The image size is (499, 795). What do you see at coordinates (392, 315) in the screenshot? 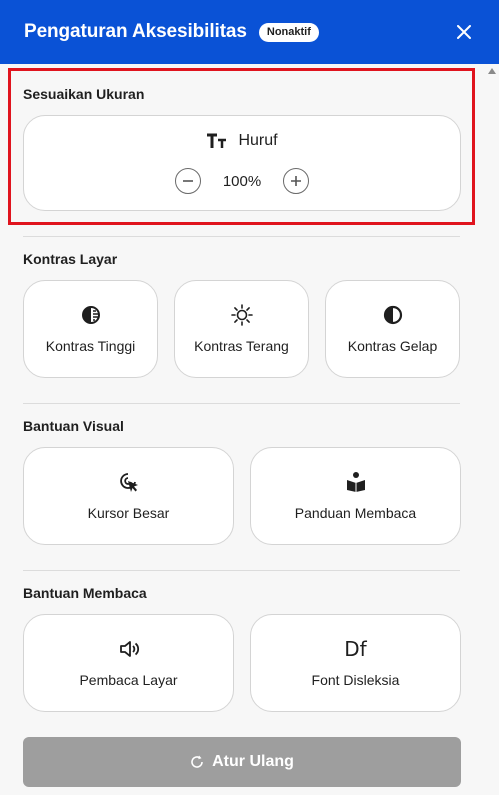
I see `dark-contrast-icon` at bounding box center [392, 315].